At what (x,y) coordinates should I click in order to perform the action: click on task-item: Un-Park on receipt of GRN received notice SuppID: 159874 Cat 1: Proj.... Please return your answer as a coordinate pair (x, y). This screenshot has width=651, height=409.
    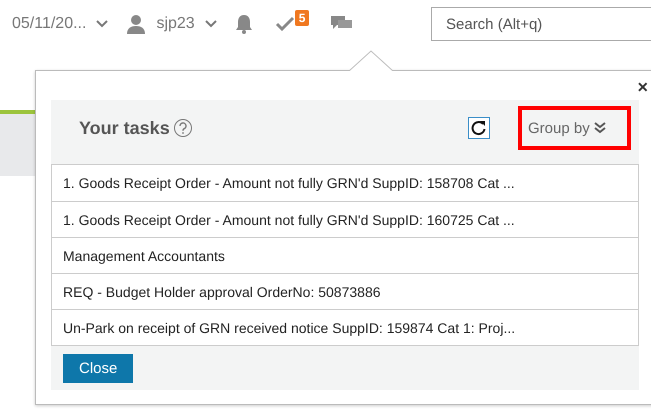
    Looking at the image, I should click on (345, 327).